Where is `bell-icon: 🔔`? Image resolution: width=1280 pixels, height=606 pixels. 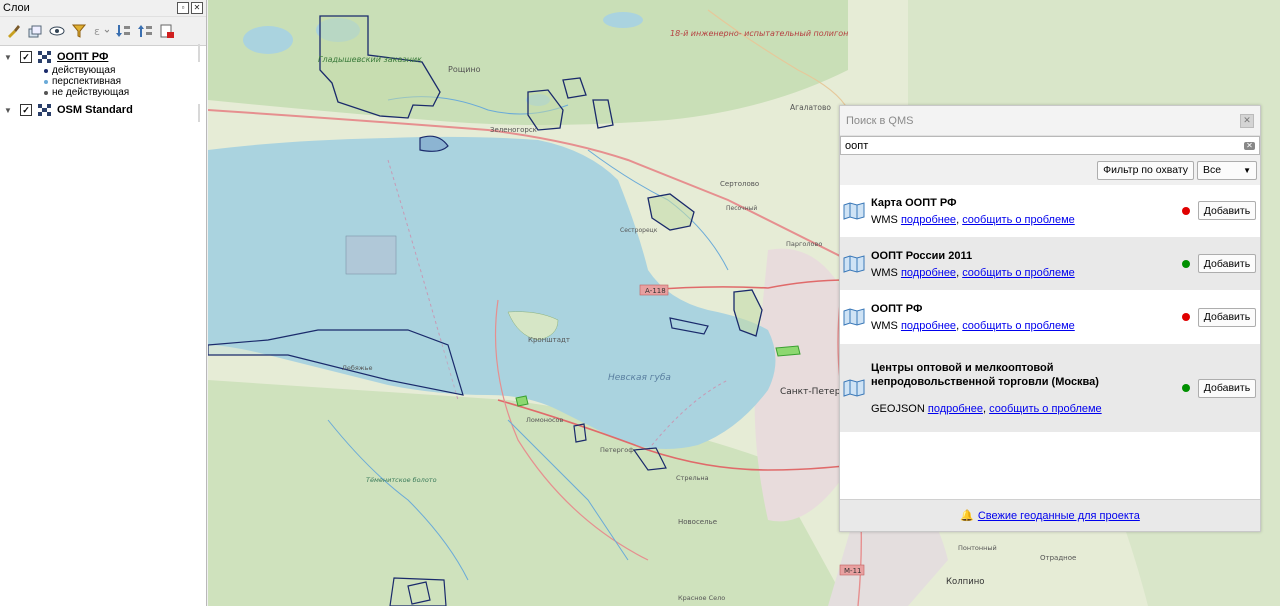 bell-icon: 🔔 is located at coordinates (967, 516).